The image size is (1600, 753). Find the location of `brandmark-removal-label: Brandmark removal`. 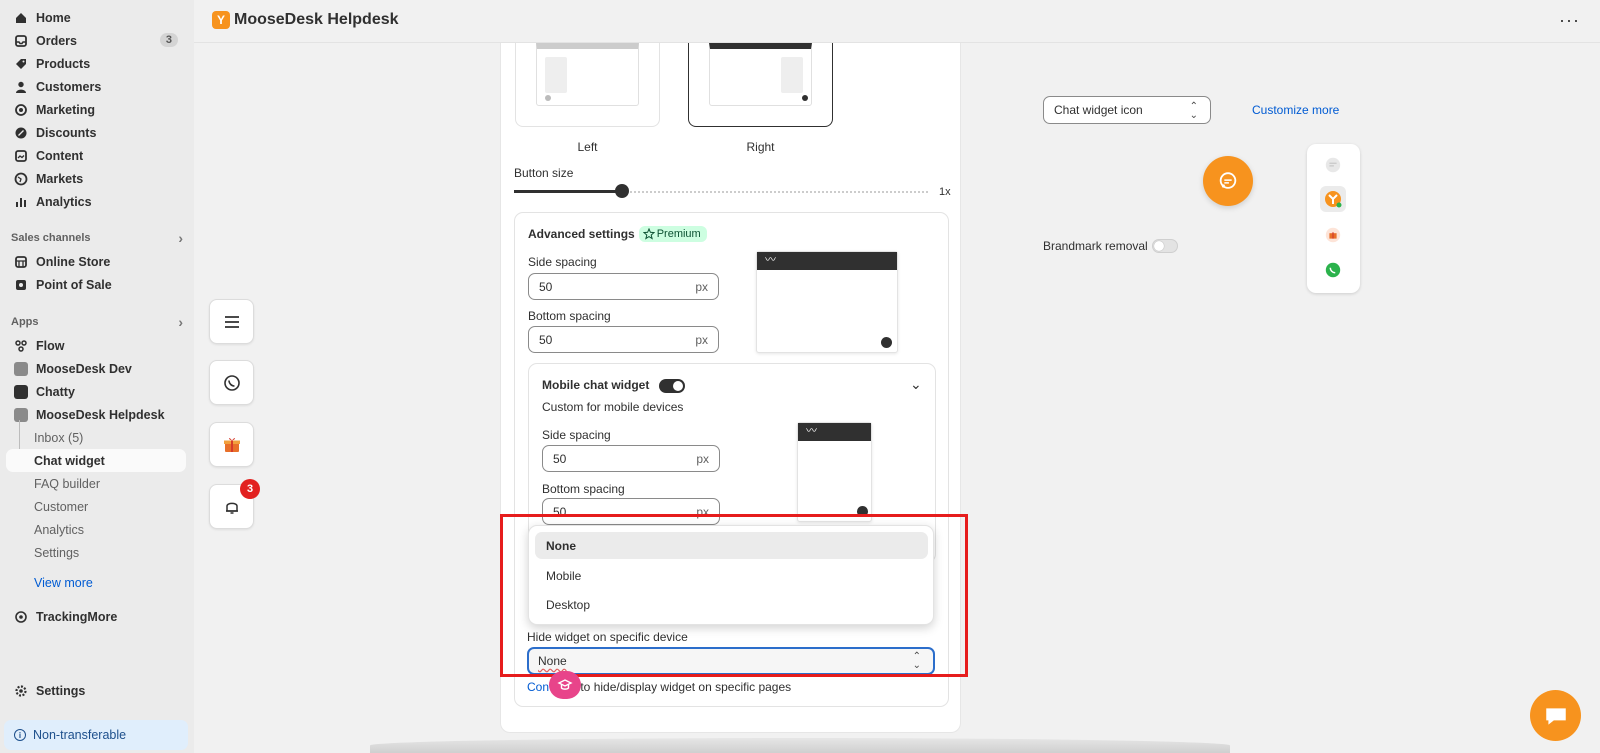

brandmark-removal-label: Brandmark removal is located at coordinates (1095, 246).